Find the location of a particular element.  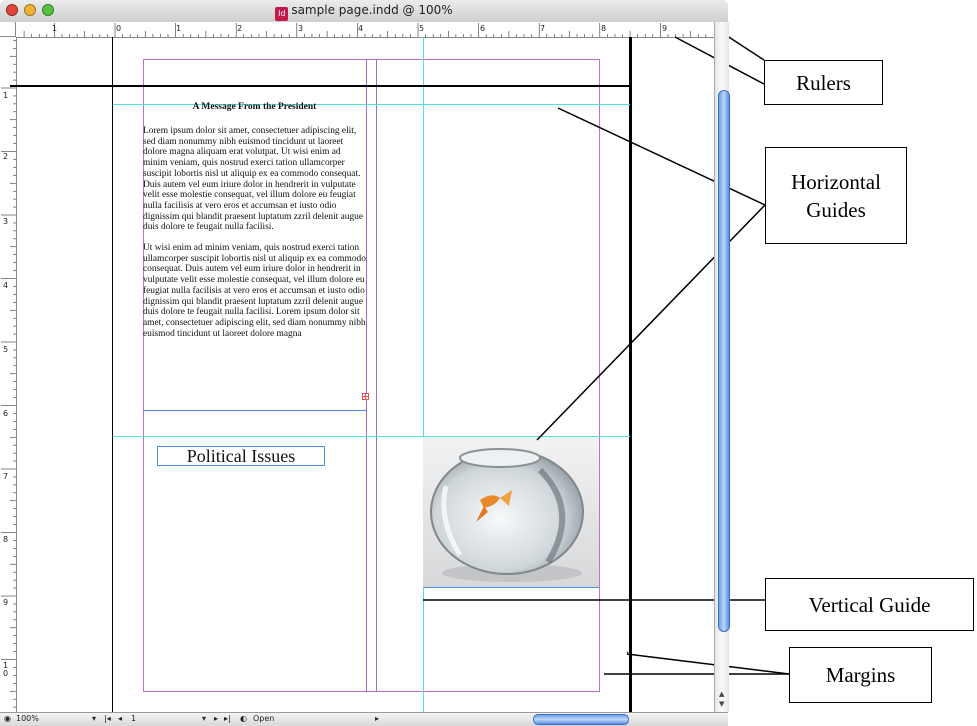

page-number-field: 1 is located at coordinates (133, 718).